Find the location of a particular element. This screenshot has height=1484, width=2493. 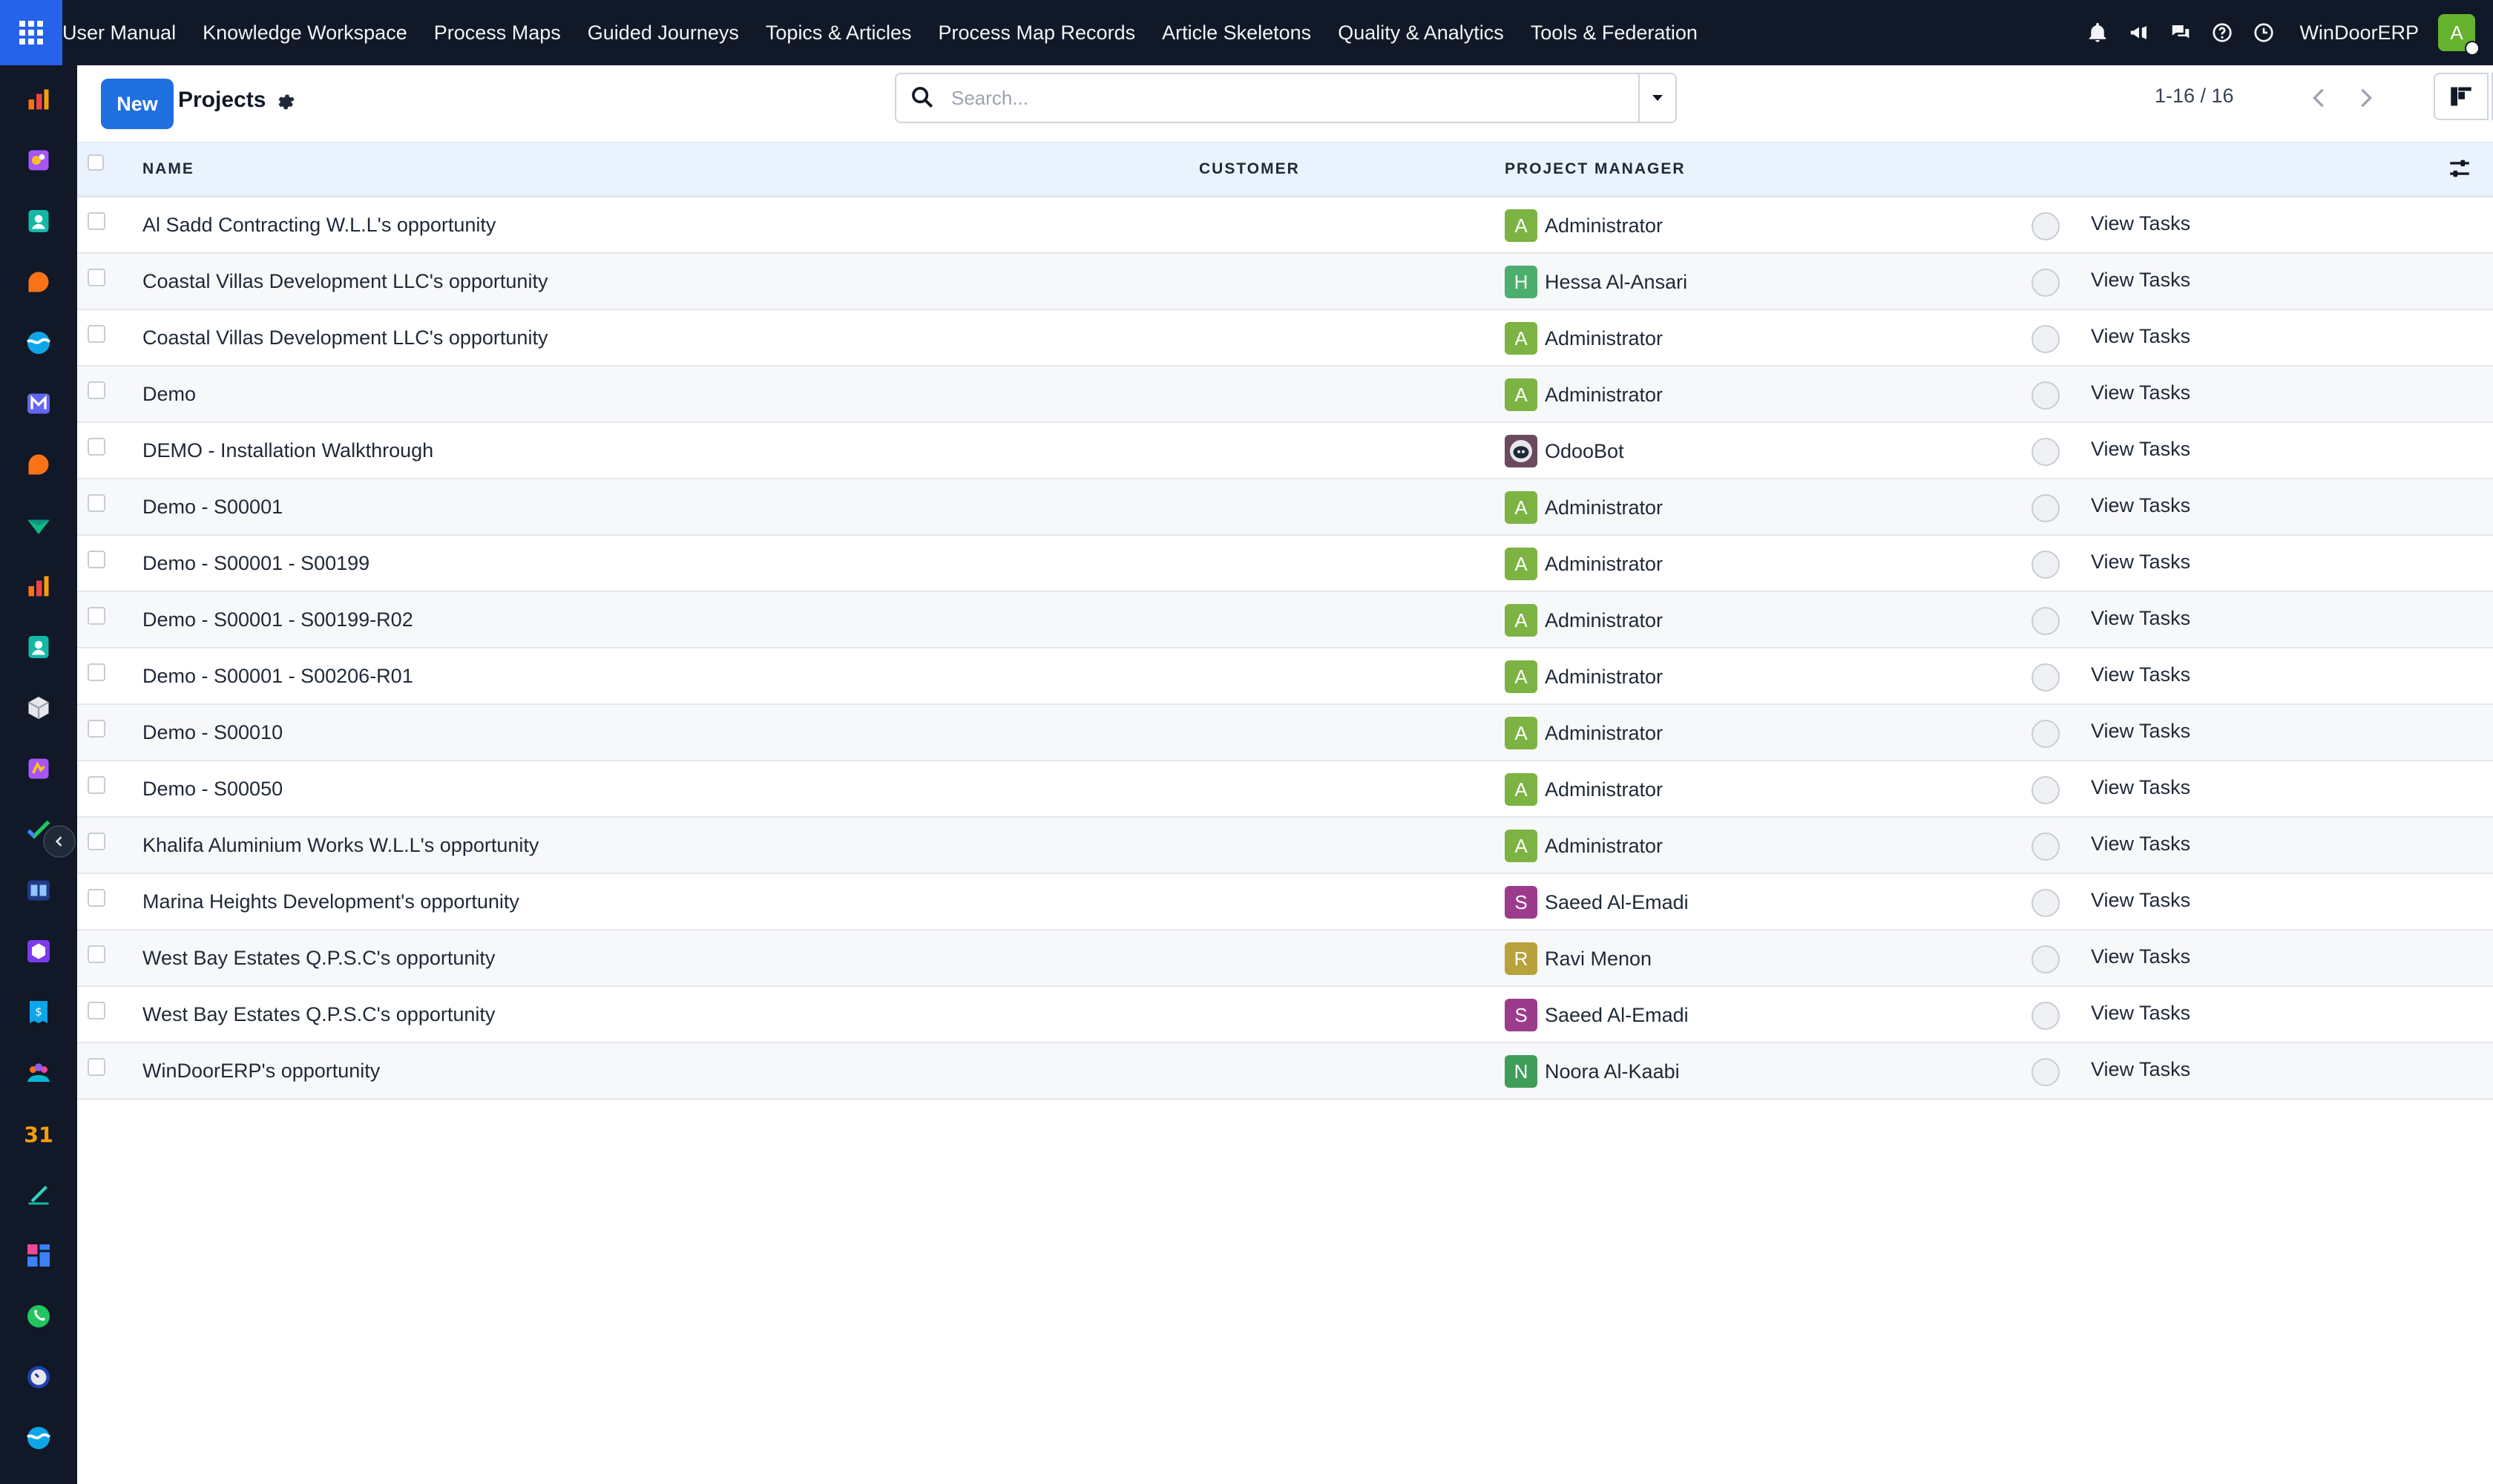

optional-columns-button is located at coordinates (2461, 170).